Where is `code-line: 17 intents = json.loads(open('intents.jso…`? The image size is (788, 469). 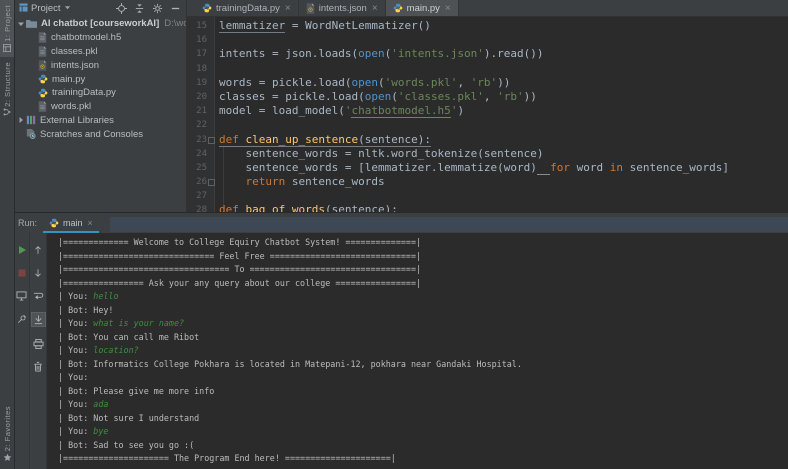 code-line: 17 intents = json.loads(open('intents.jso… is located at coordinates (487, 54).